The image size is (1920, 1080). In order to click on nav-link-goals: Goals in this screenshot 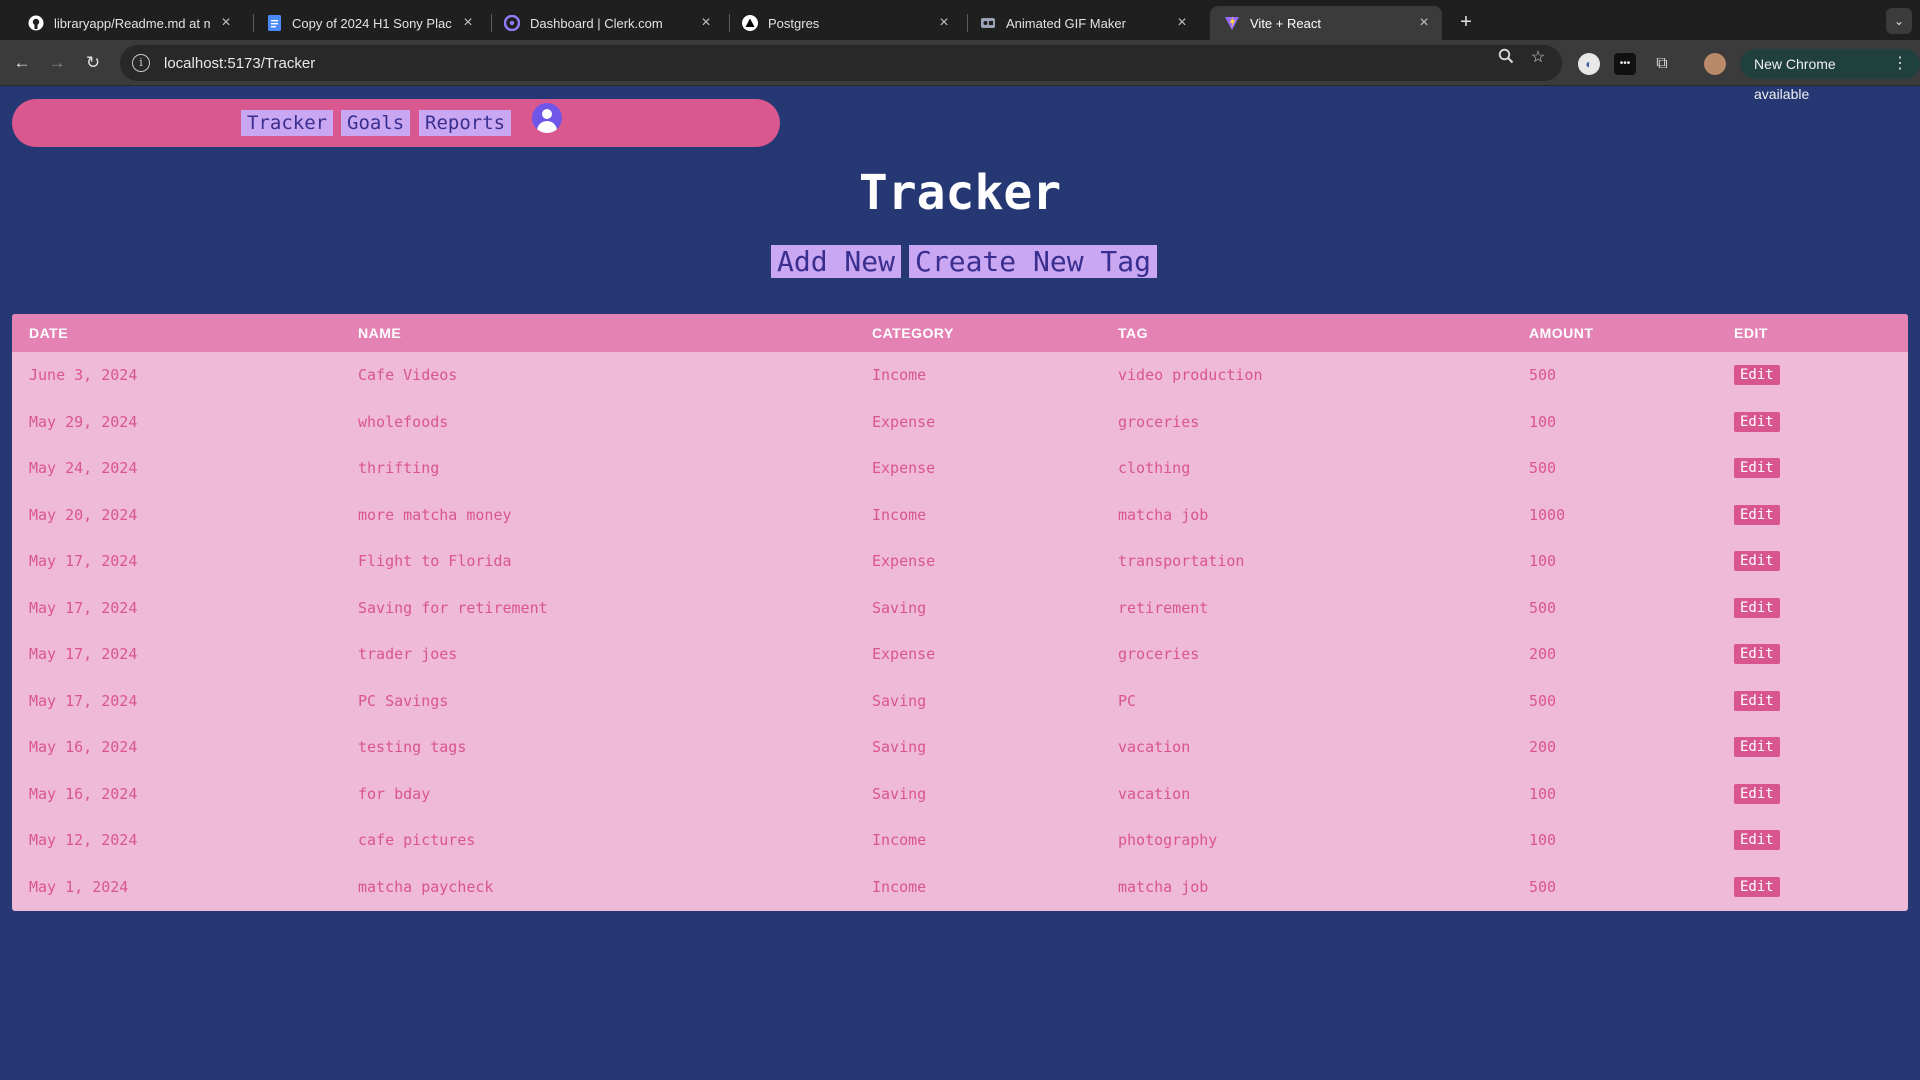, I will do `click(376, 123)`.